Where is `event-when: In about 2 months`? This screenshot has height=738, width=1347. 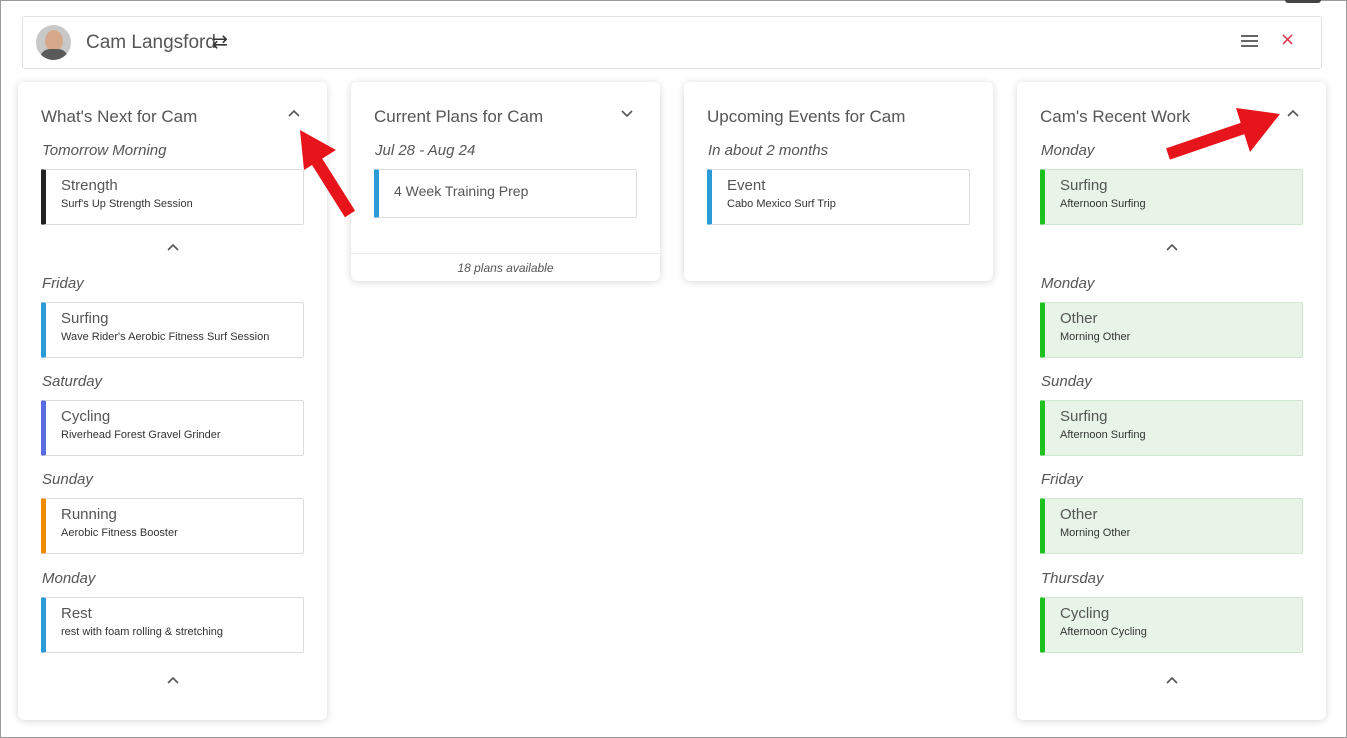 event-when: In about 2 months is located at coordinates (768, 150).